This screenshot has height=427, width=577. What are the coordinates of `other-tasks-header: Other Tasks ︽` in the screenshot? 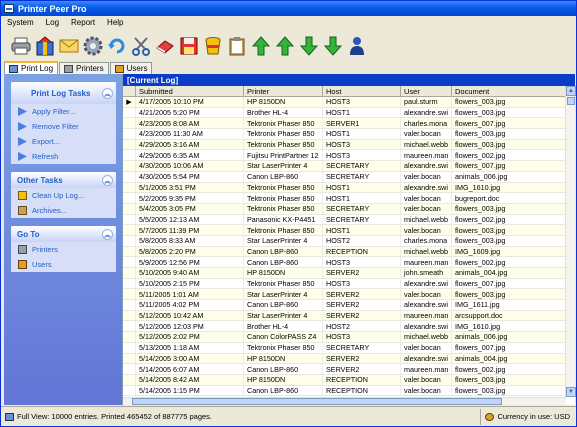 It's located at (63, 180).